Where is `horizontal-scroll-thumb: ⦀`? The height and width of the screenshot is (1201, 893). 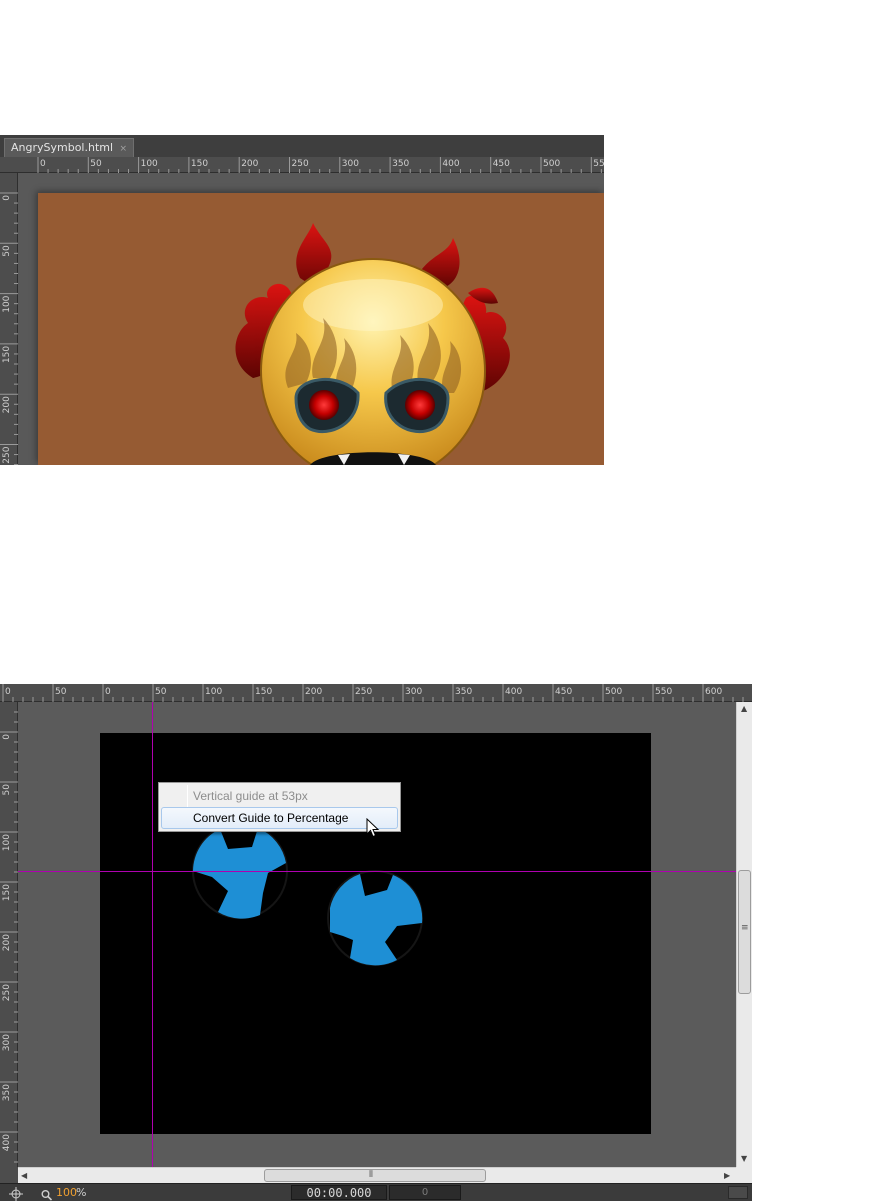 horizontal-scroll-thumb: ⦀ is located at coordinates (375, 1175).